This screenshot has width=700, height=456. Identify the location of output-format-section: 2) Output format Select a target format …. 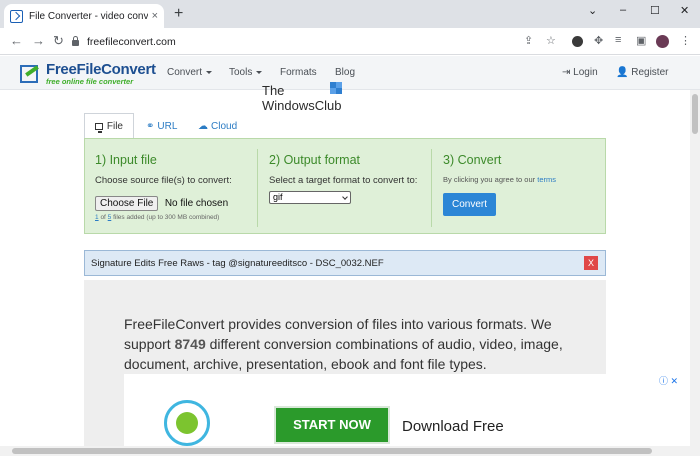
(345, 187).